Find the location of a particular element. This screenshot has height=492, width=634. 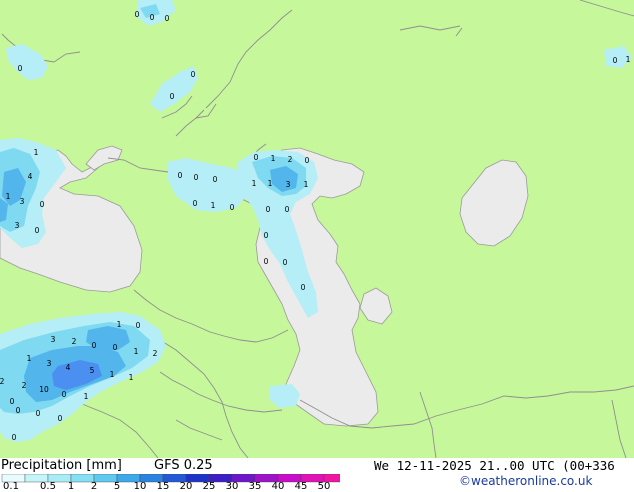

legend-label: 15 is located at coordinates (163, 486).